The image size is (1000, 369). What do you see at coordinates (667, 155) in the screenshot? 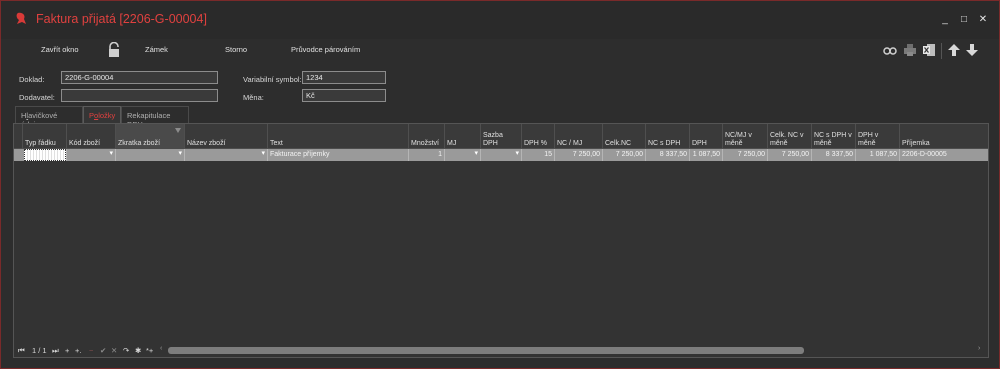
I see `cell-nc-s-dph: 8 337,50` at bounding box center [667, 155].